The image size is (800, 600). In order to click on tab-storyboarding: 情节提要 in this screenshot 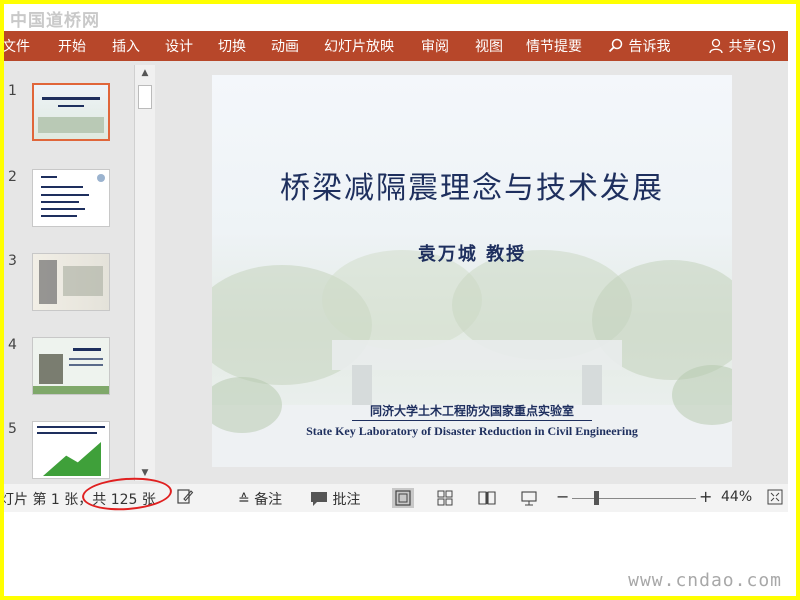, I will do `click(554, 46)`.